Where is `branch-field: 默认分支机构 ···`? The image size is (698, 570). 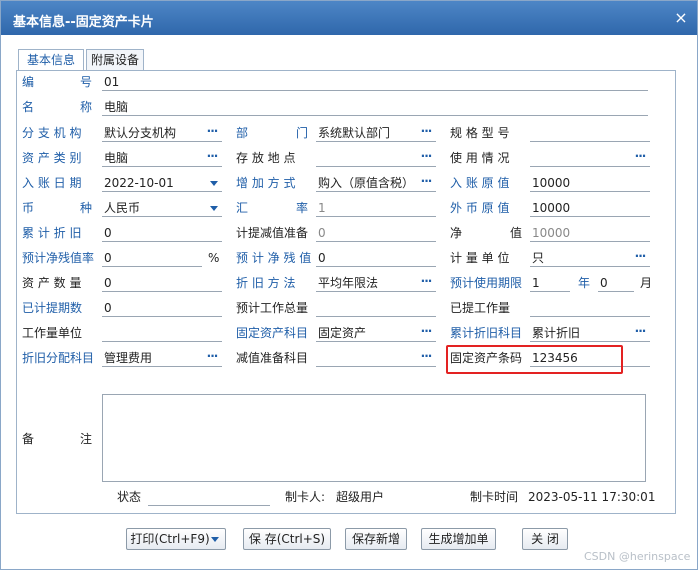 branch-field: 默认分支机构 ··· is located at coordinates (162, 133).